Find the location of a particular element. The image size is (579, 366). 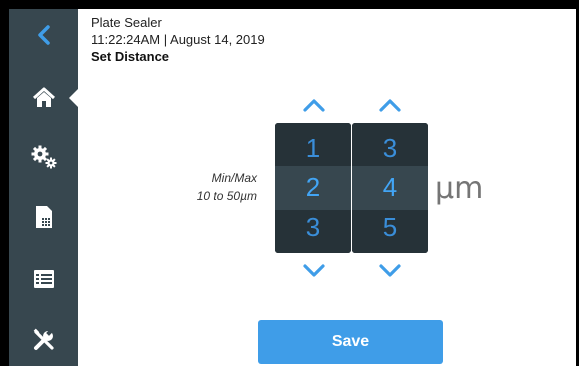

sidebar-item-plate is located at coordinates (43, 217).